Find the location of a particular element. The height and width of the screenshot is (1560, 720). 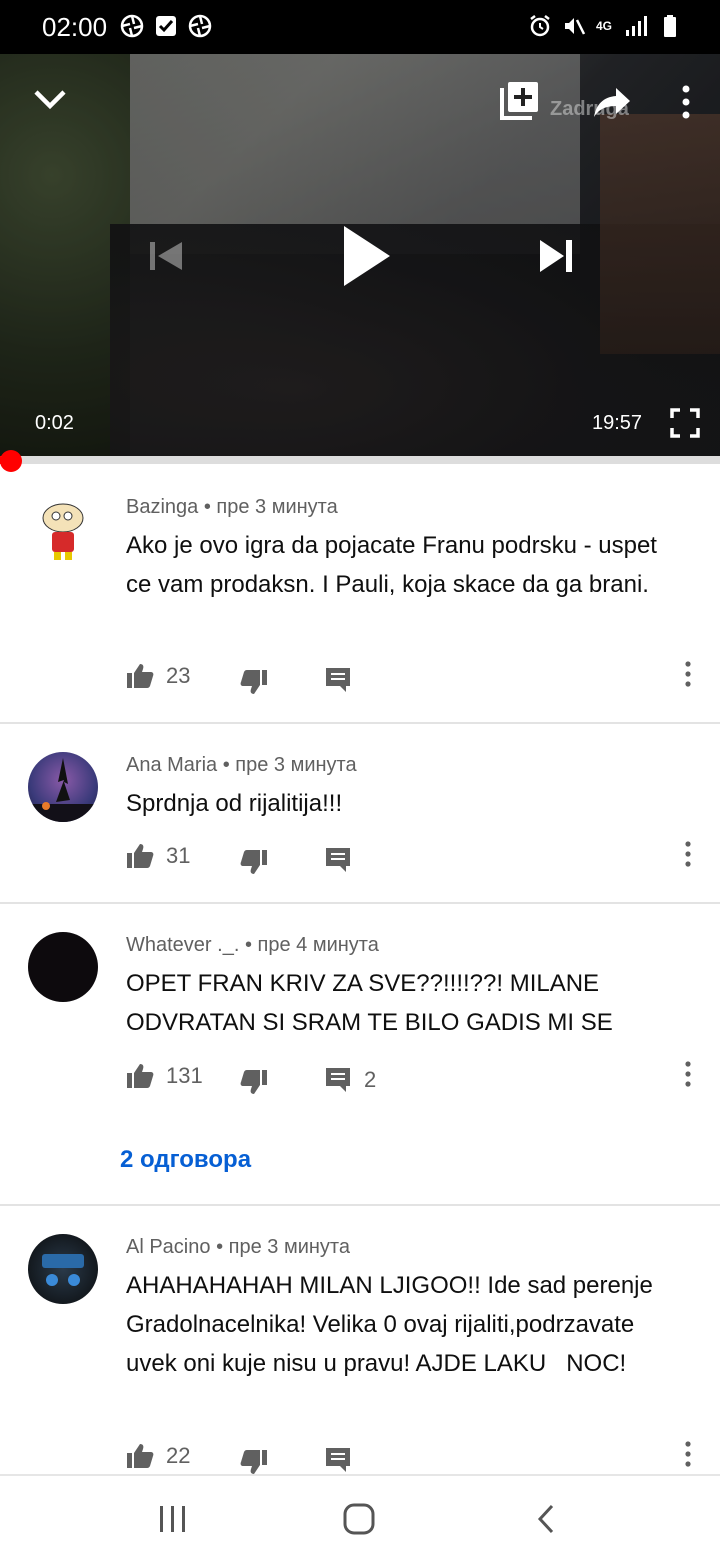

like-button: 22 is located at coordinates (158, 1456).